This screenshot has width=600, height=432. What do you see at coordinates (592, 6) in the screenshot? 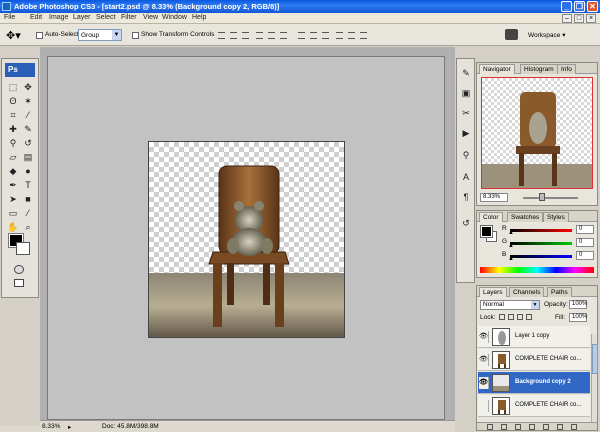
I see `close-button: ✕` at bounding box center [592, 6].